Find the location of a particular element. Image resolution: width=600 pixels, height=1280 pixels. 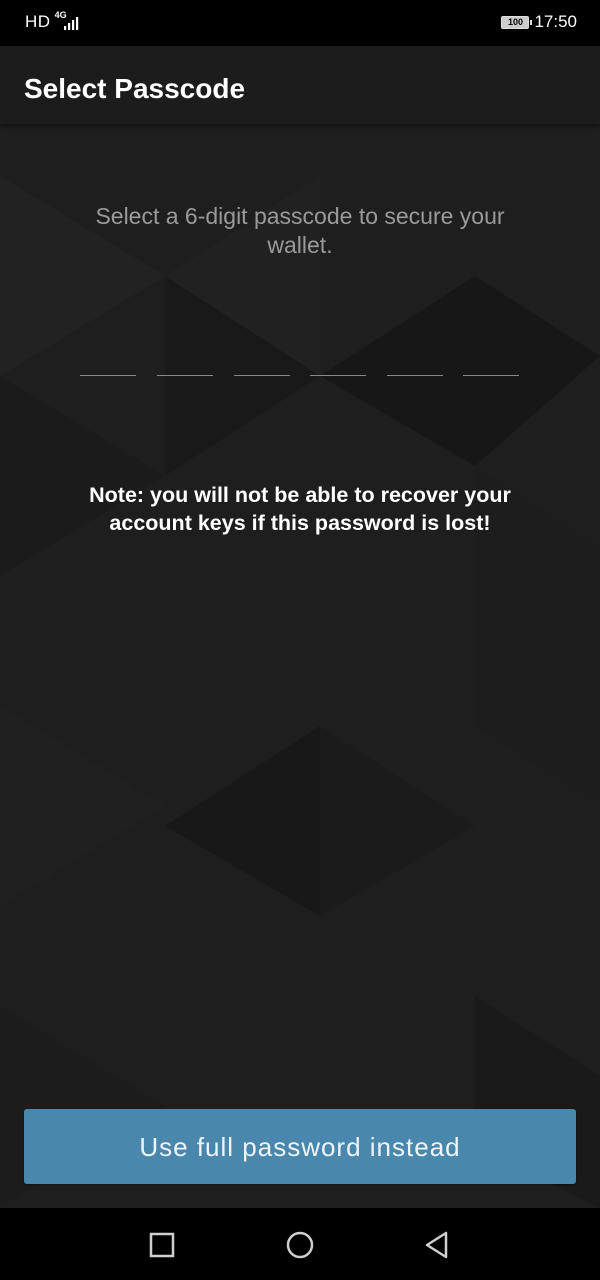

battery-icon: 100 is located at coordinates (517, 22).